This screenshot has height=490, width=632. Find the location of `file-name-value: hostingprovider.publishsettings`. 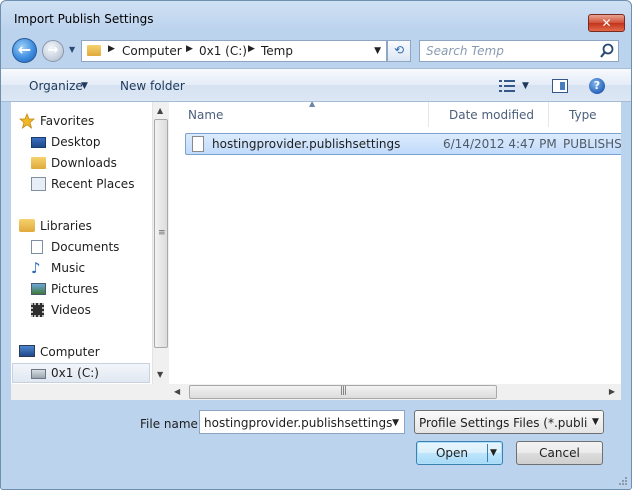

file-name-value: hostingprovider.publishsettings is located at coordinates (298, 423).